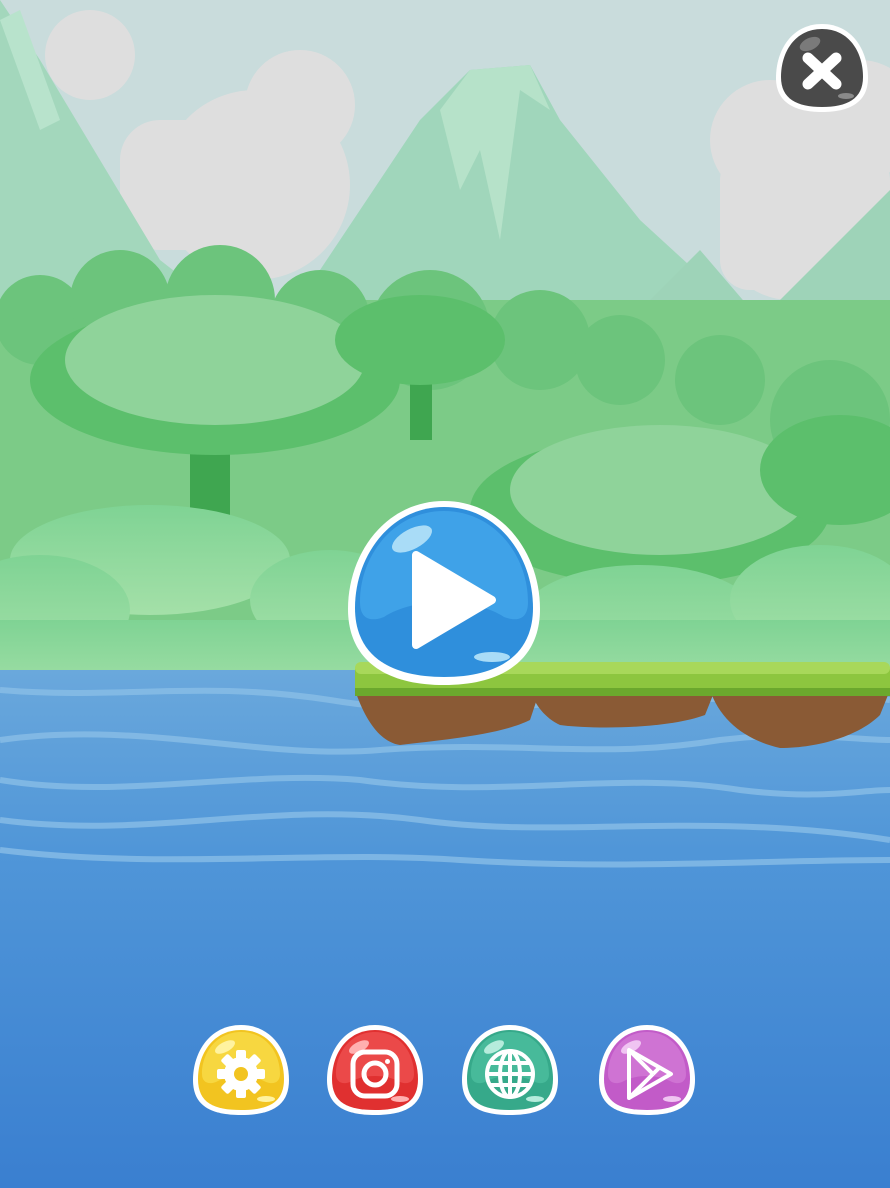  I want to click on settings-button, so click(241, 1070).